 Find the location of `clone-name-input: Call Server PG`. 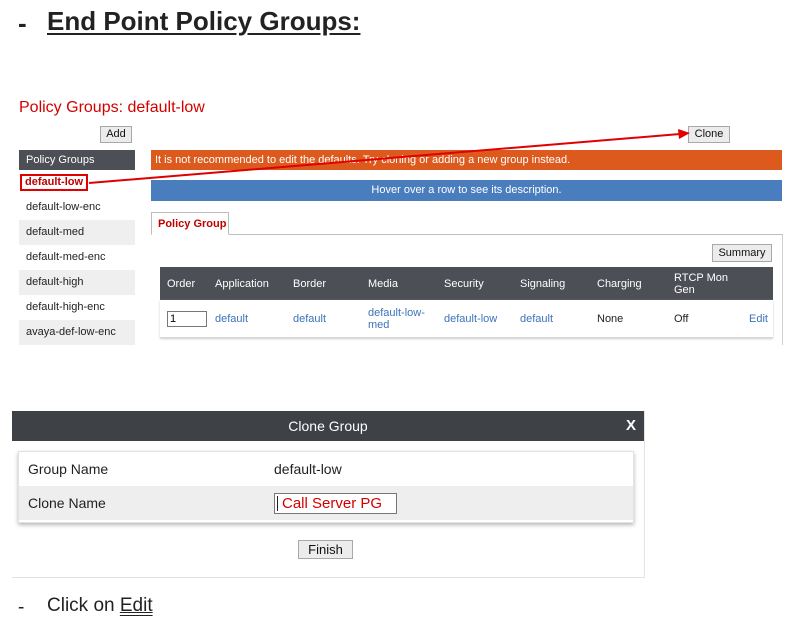

clone-name-input: Call Server PG is located at coordinates (335, 503).